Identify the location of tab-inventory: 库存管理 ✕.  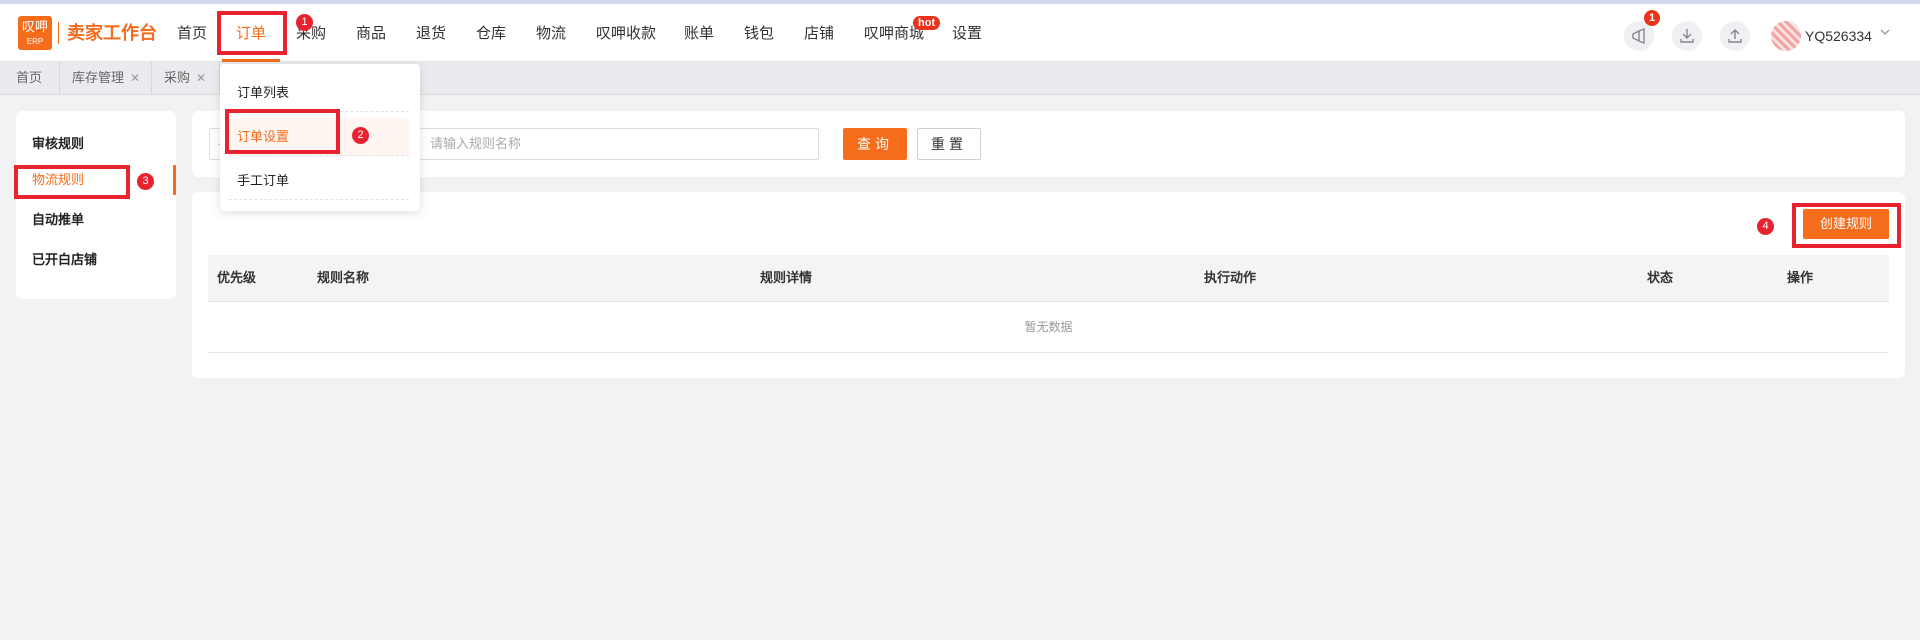
(106, 78).